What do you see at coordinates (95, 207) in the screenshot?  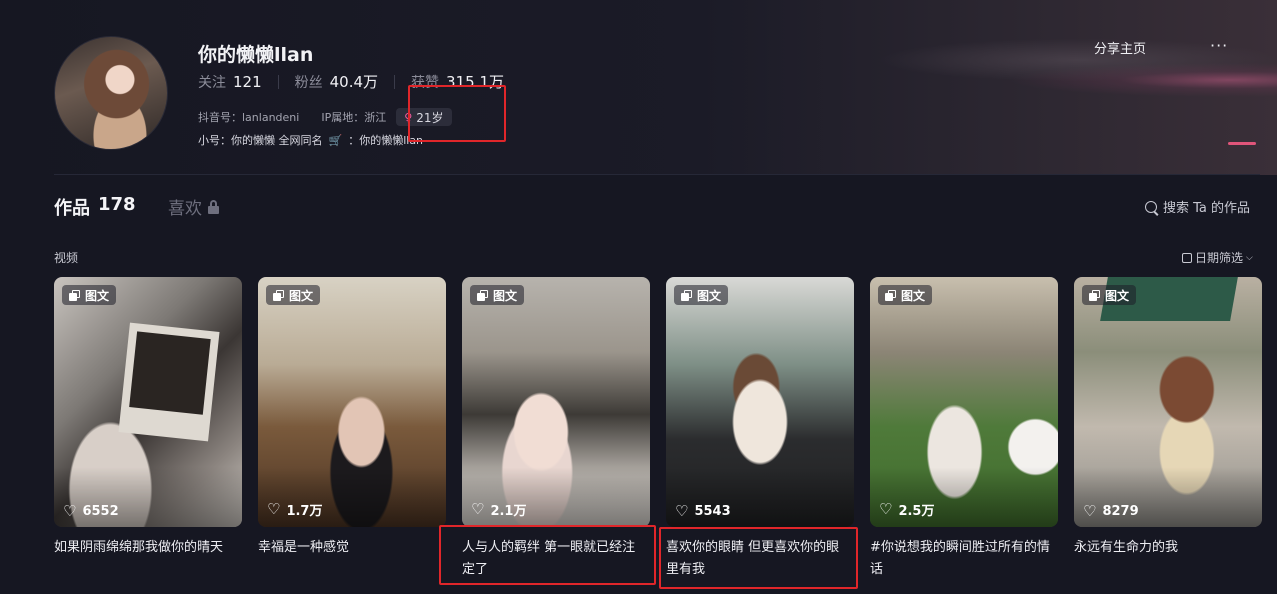 I see `tab-works: 作品 178` at bounding box center [95, 207].